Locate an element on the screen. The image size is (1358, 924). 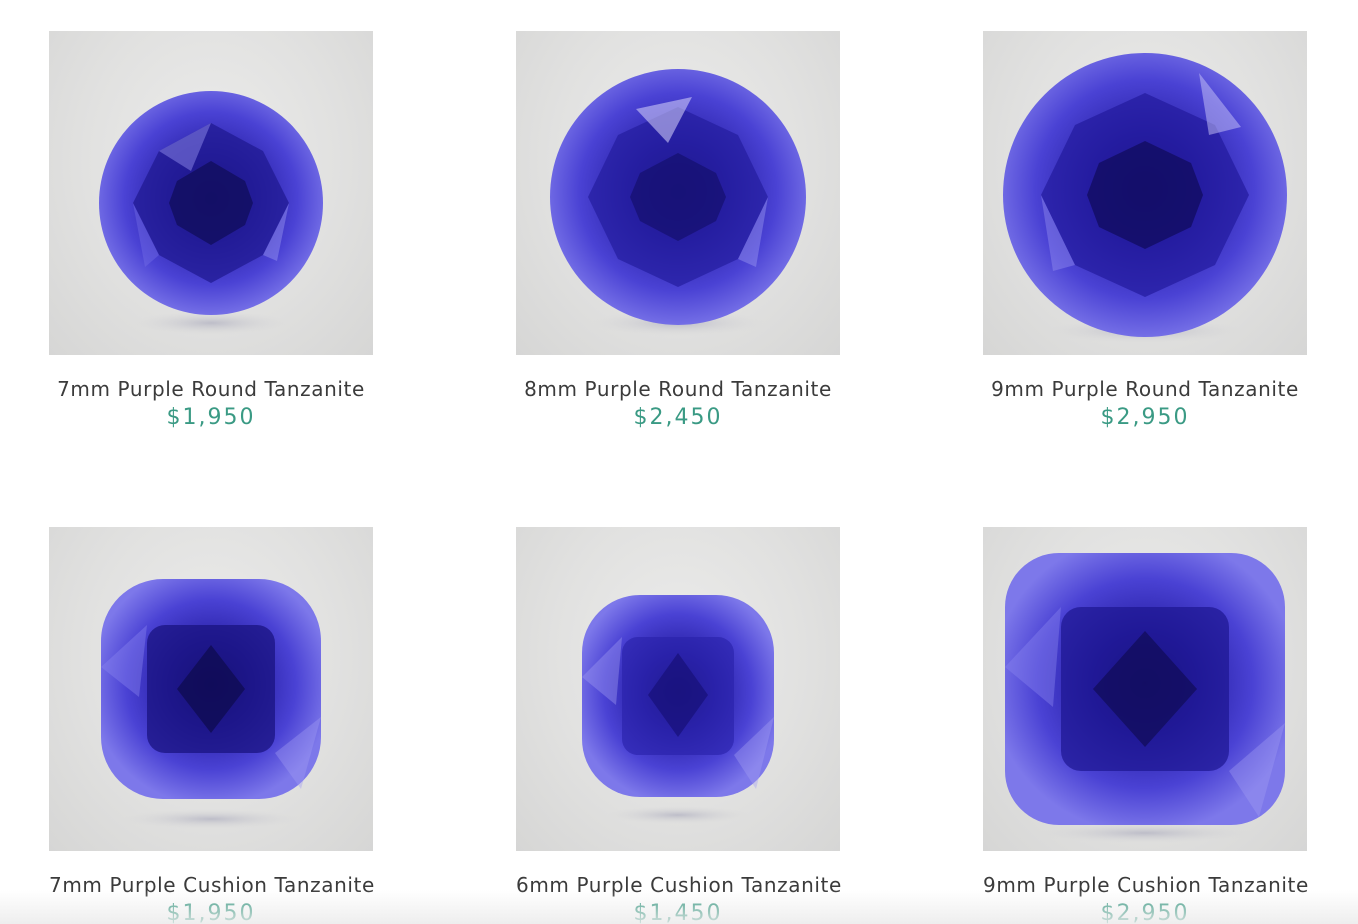
product-card: 8mm Purple Round Tanzanite $2,450 is located at coordinates (678, 230).